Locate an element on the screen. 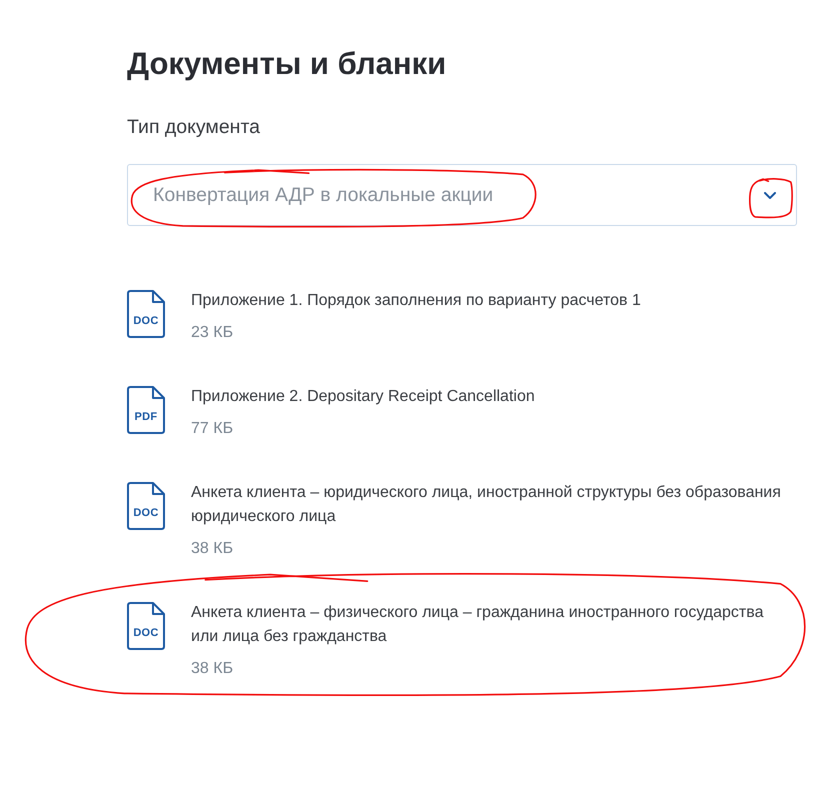  field-label: Тип документа is located at coordinates (194, 127).